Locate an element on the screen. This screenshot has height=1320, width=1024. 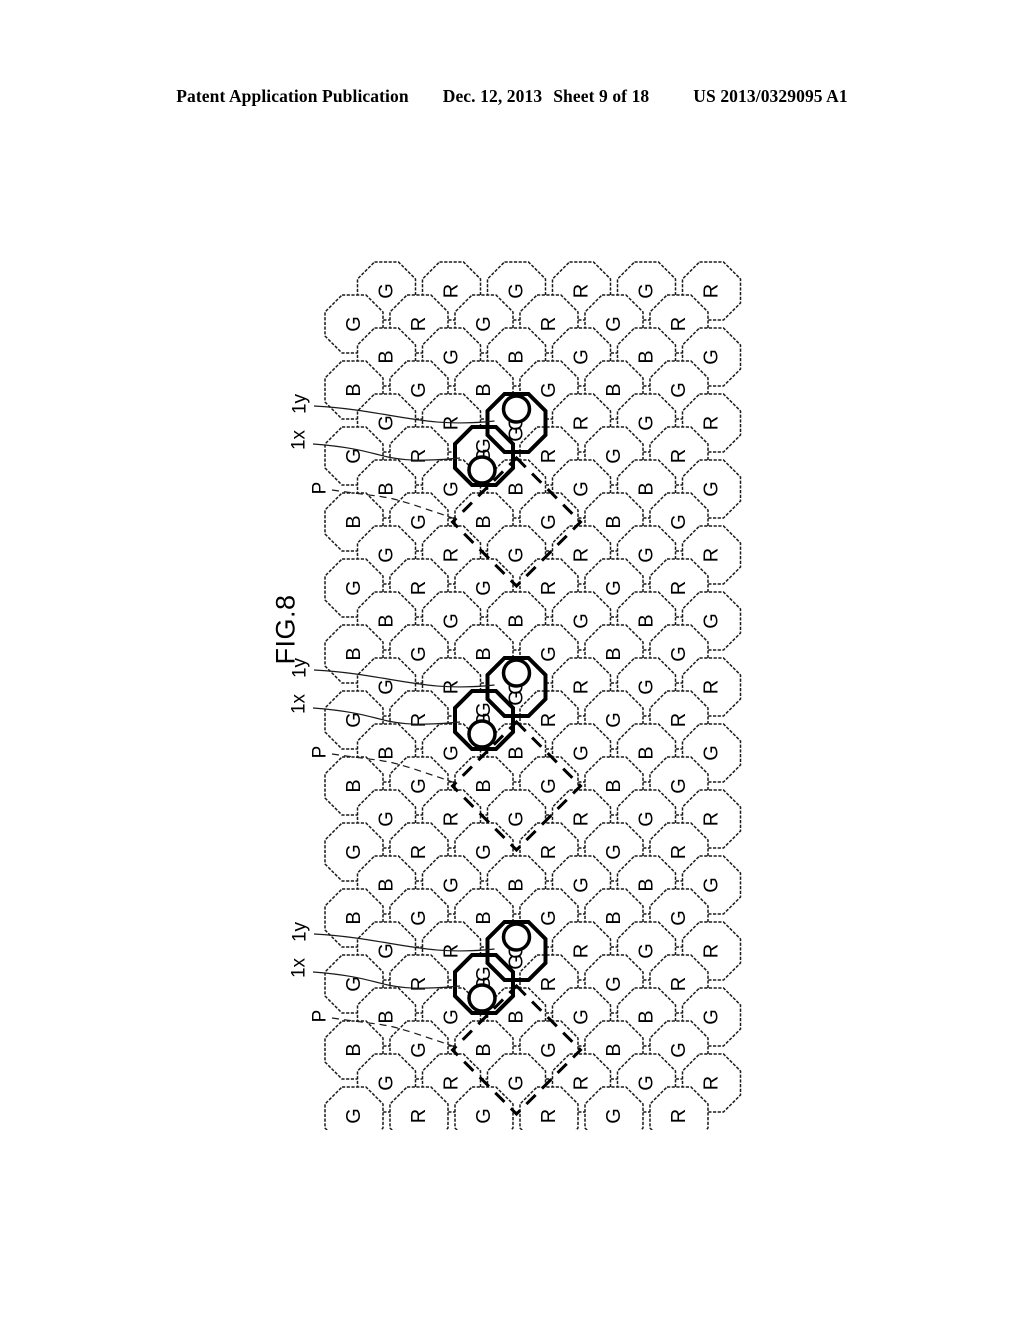
pixel-cell-g: G is located at coordinates (614, 1108).